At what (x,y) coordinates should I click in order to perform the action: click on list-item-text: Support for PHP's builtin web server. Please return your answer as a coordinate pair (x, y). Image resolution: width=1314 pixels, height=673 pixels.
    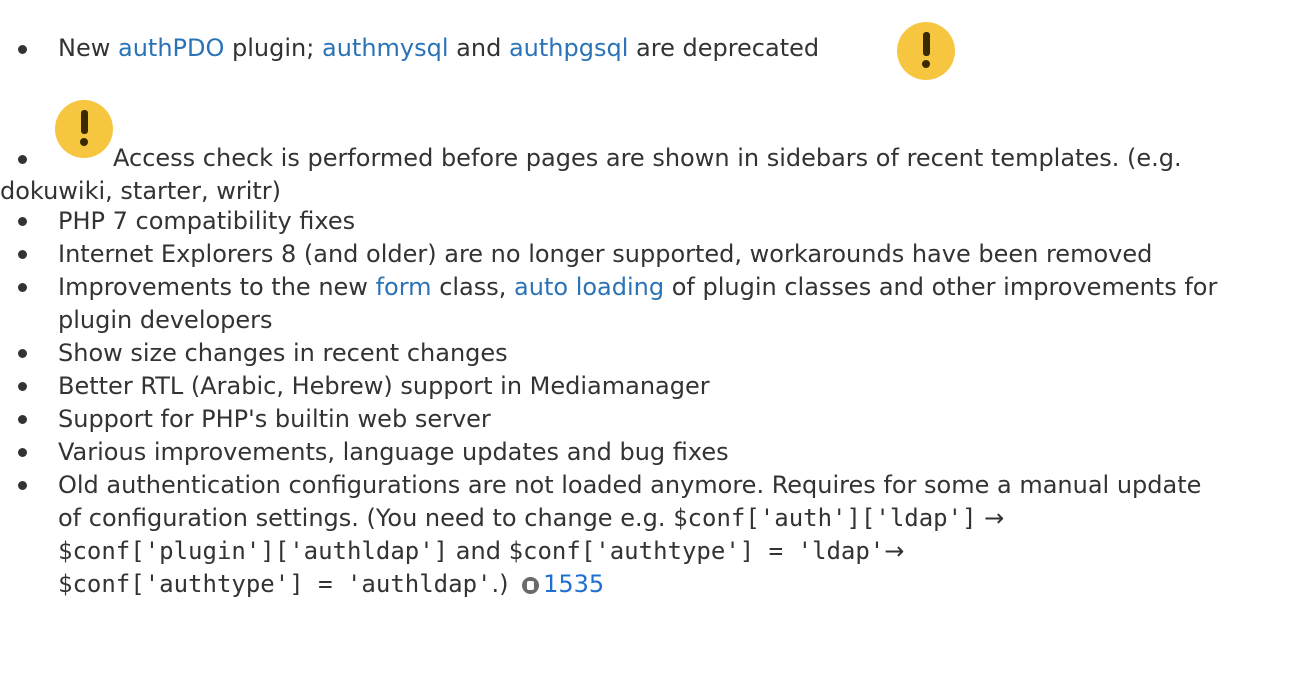
    Looking at the image, I should click on (274, 419).